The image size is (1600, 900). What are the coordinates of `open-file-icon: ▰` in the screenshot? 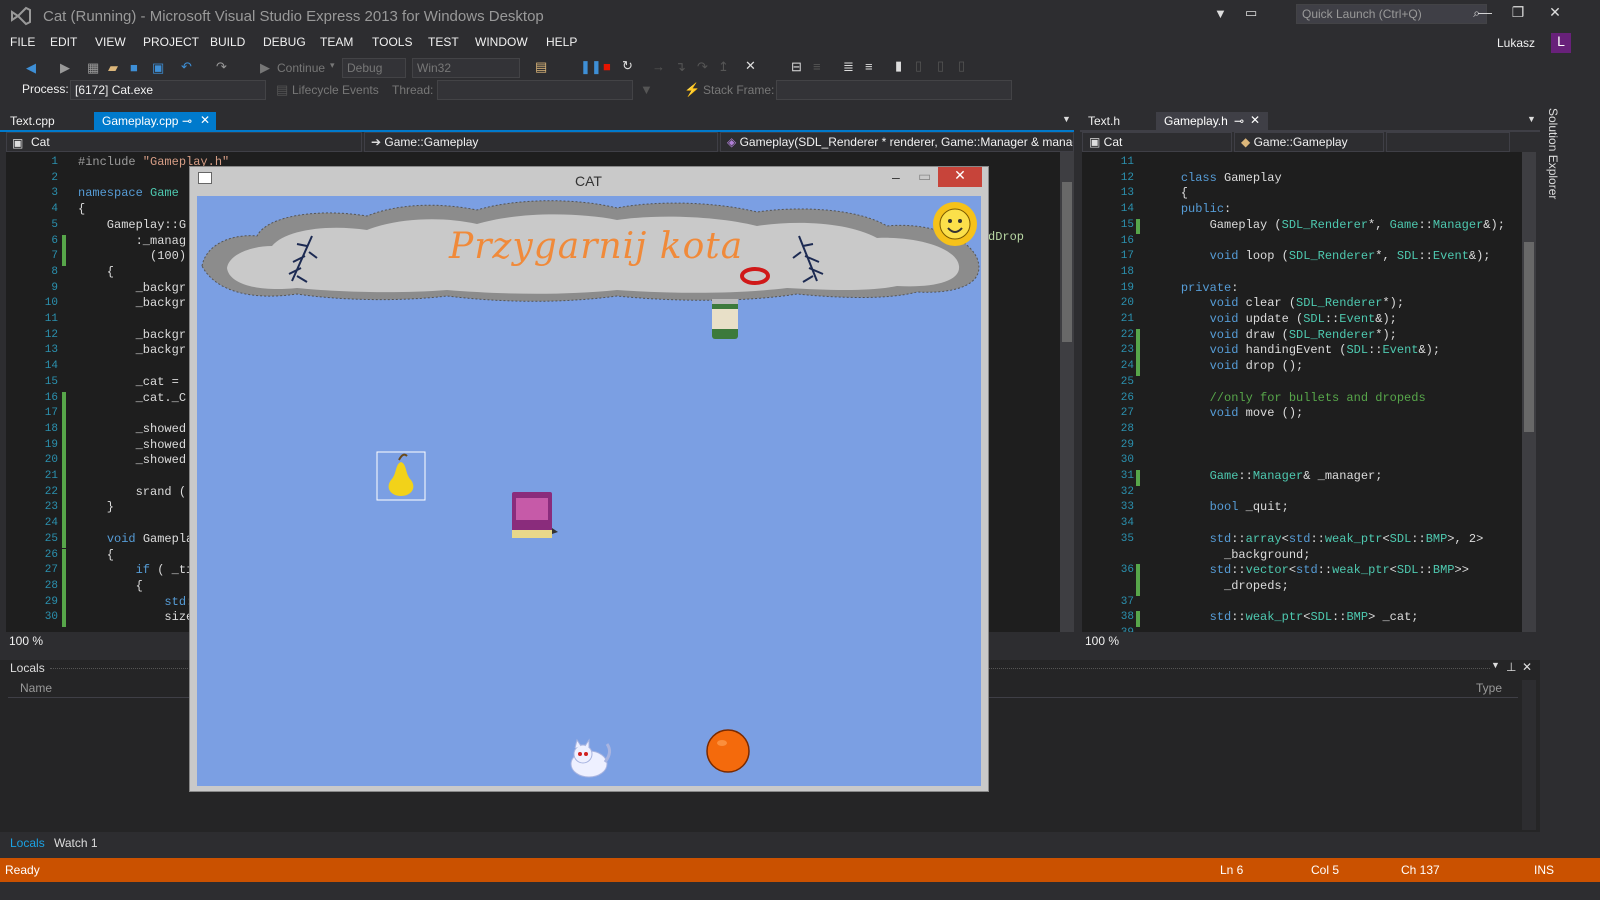 It's located at (113, 68).